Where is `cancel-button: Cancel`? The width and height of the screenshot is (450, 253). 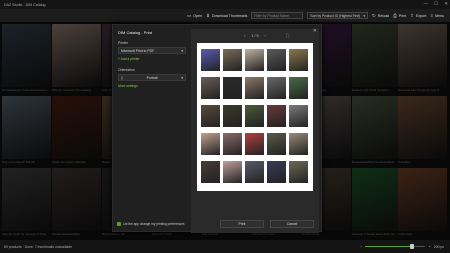 cancel-button: Cancel is located at coordinates (292, 224).